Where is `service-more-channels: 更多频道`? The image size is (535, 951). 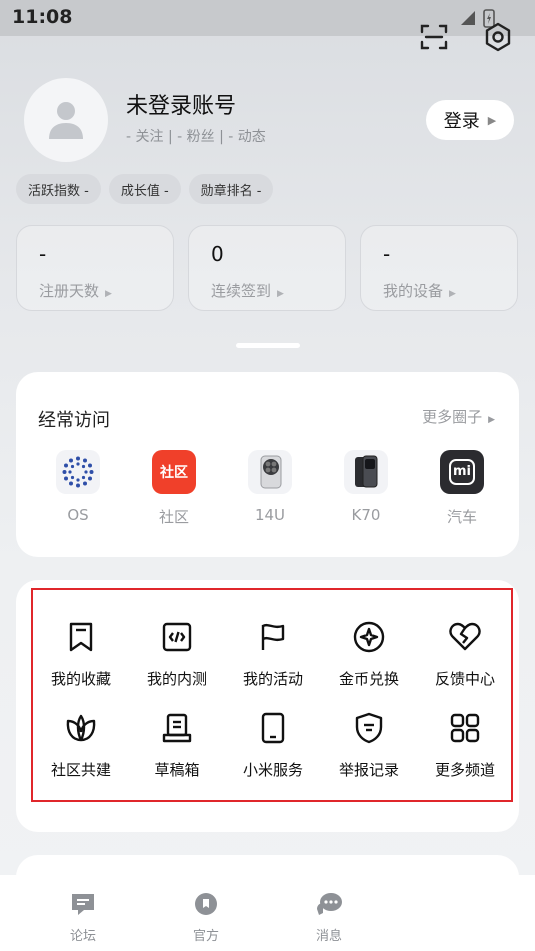 service-more-channels: 更多频道 is located at coordinates (465, 745).